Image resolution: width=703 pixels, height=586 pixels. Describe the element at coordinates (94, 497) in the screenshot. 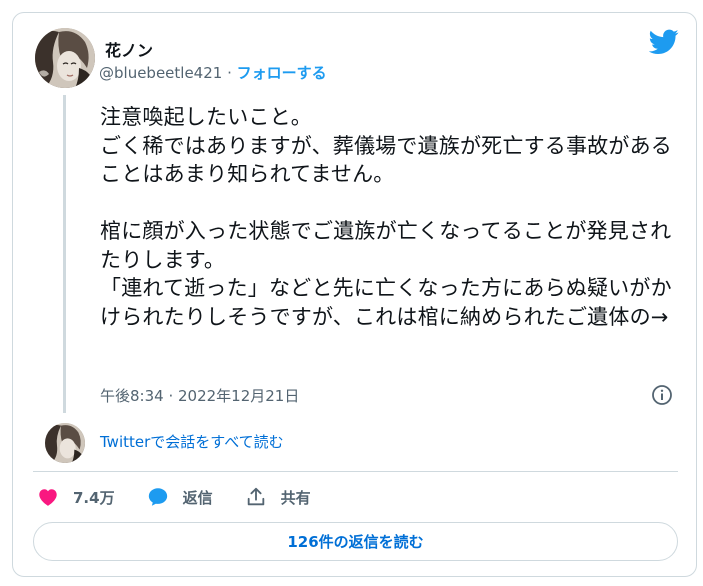

I see `like-count: 7.4万` at that location.